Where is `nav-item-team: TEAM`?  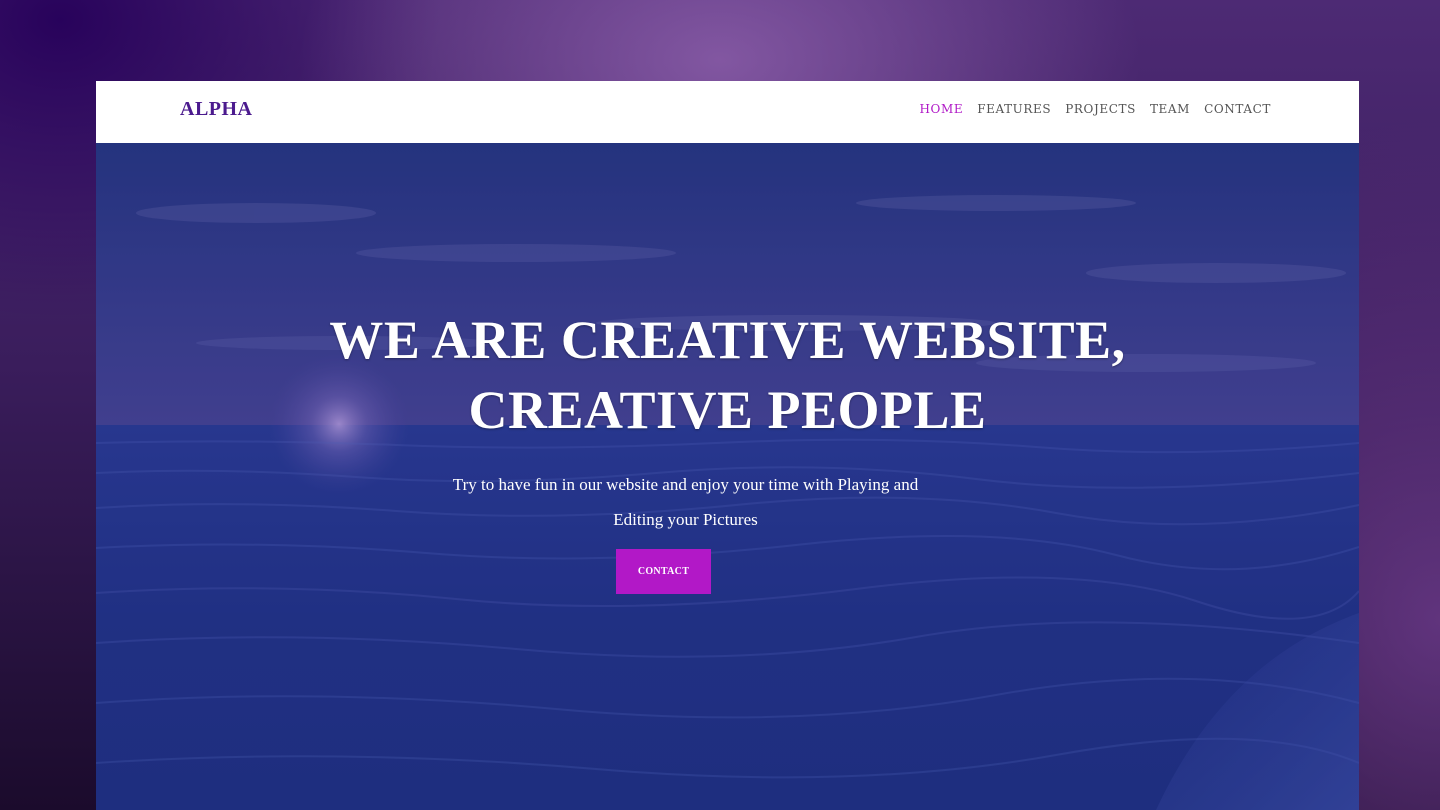
nav-item-team: TEAM is located at coordinates (1170, 109).